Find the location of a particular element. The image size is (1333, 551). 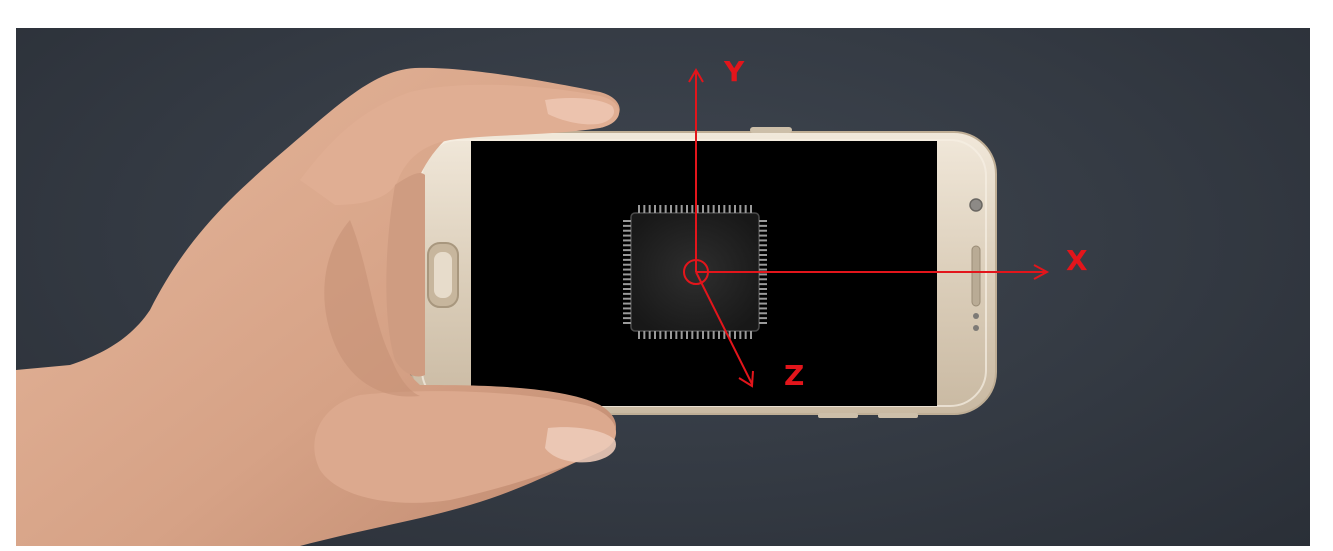

speaker-grille is located at coordinates (976, 276).